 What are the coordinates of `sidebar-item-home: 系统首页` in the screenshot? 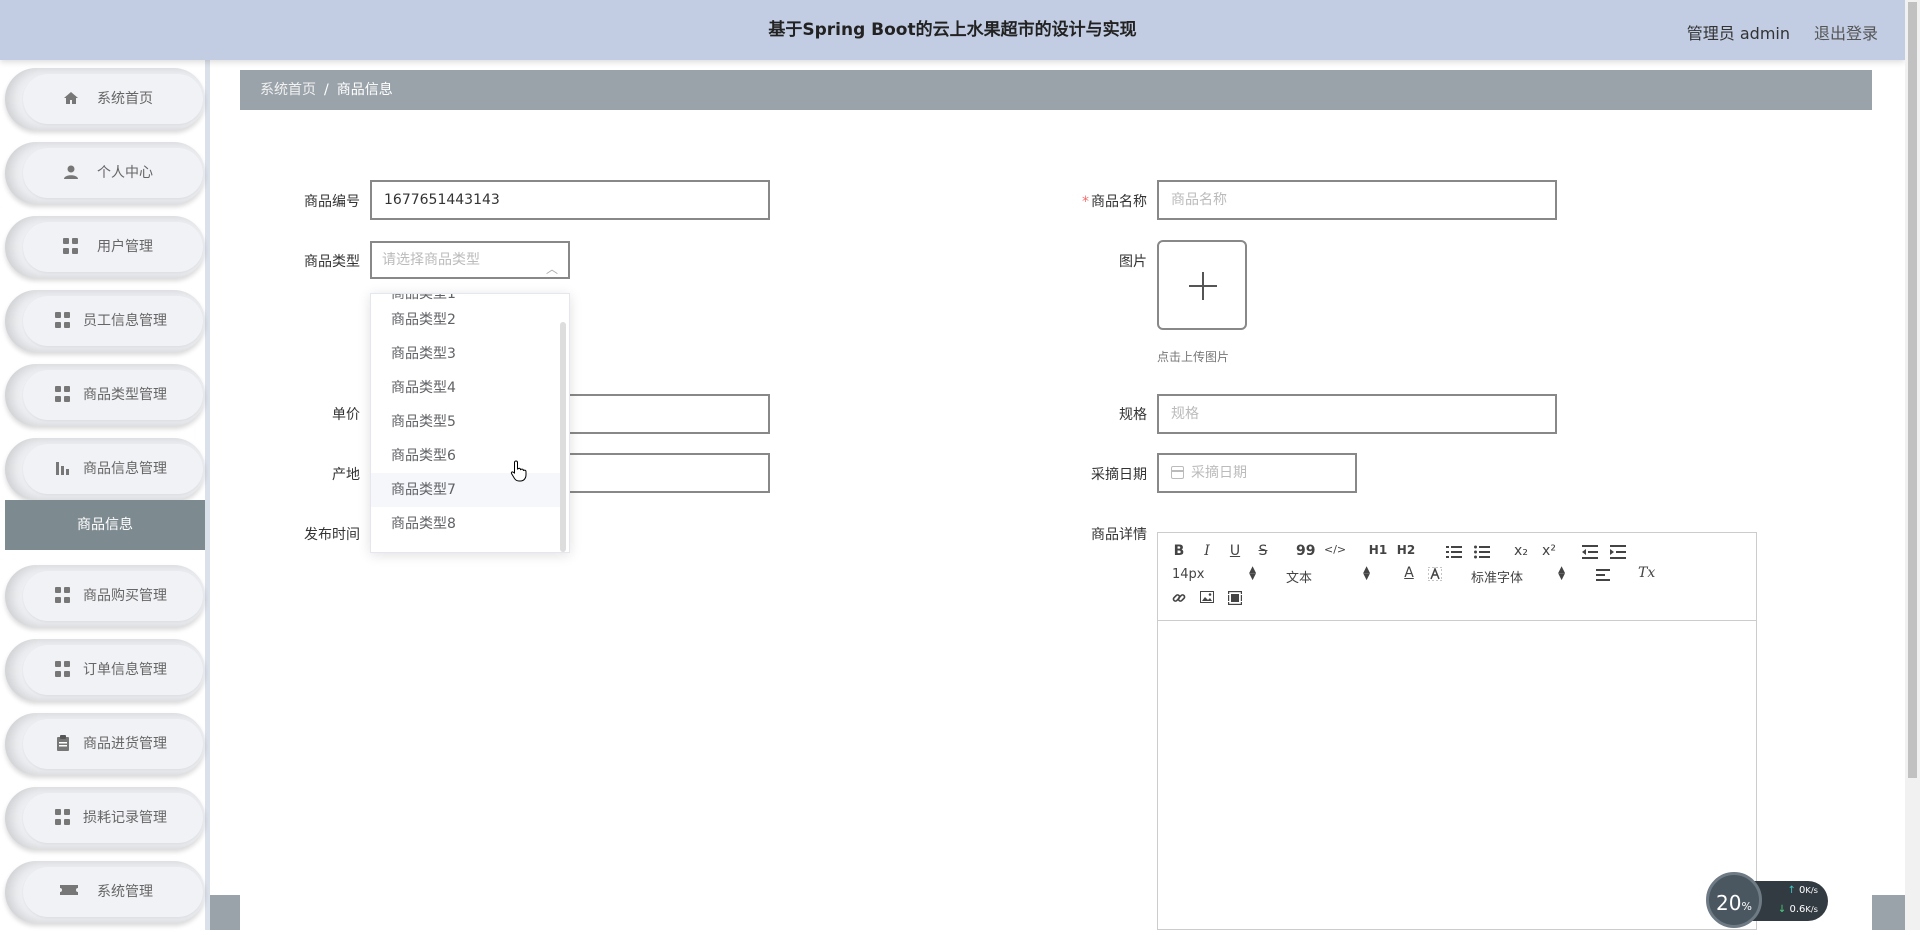 It's located at (105, 99).